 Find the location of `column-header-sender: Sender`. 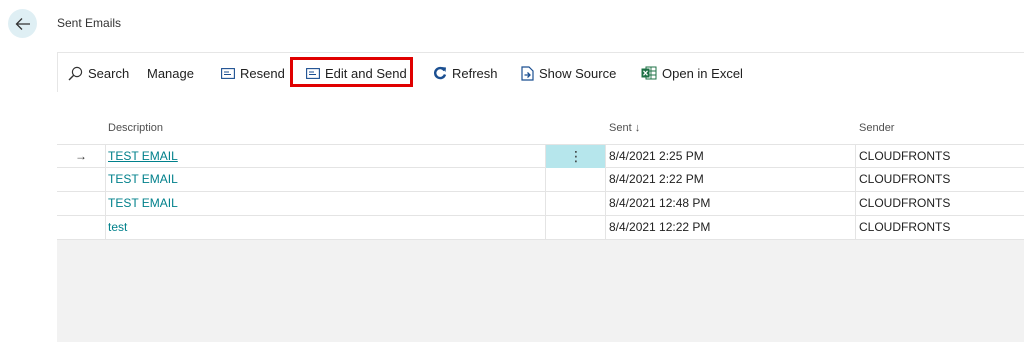

column-header-sender: Sender is located at coordinates (876, 128).